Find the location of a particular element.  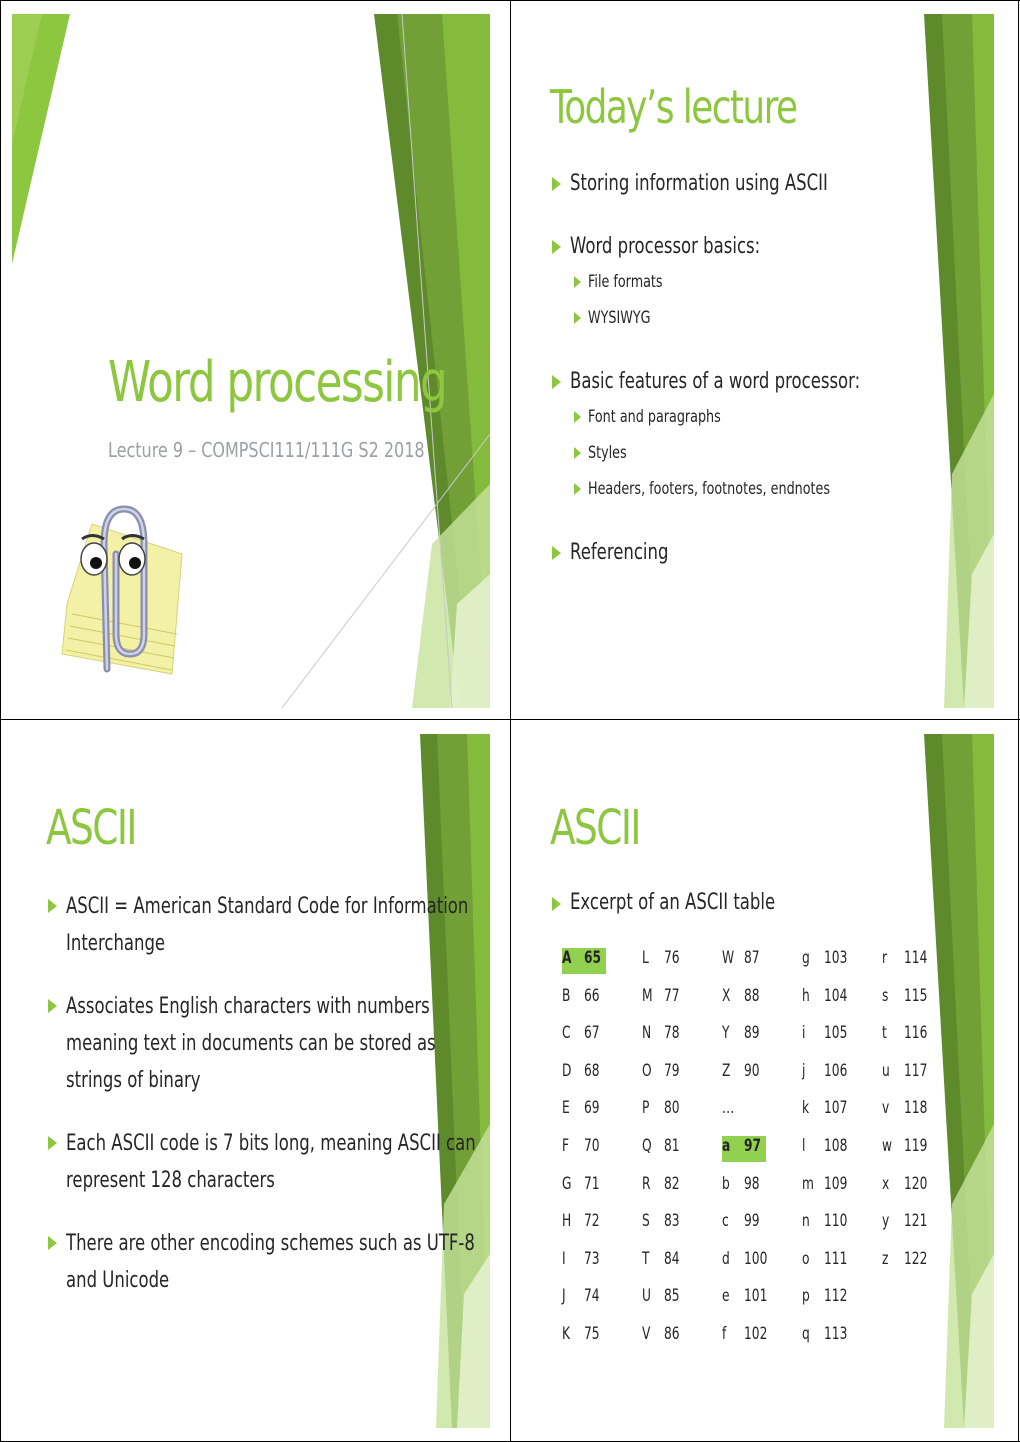

ascii-char: p is located at coordinates (806, 1296).